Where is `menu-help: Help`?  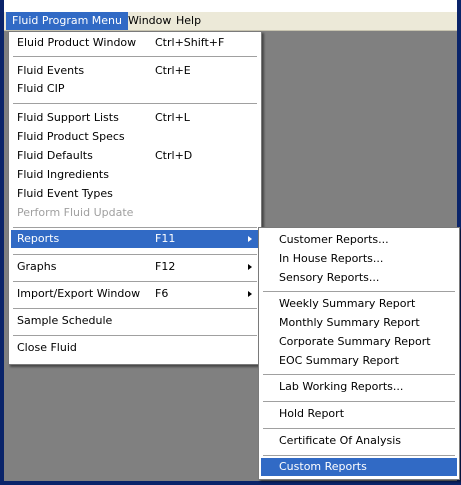 menu-help: Help is located at coordinates (188, 21).